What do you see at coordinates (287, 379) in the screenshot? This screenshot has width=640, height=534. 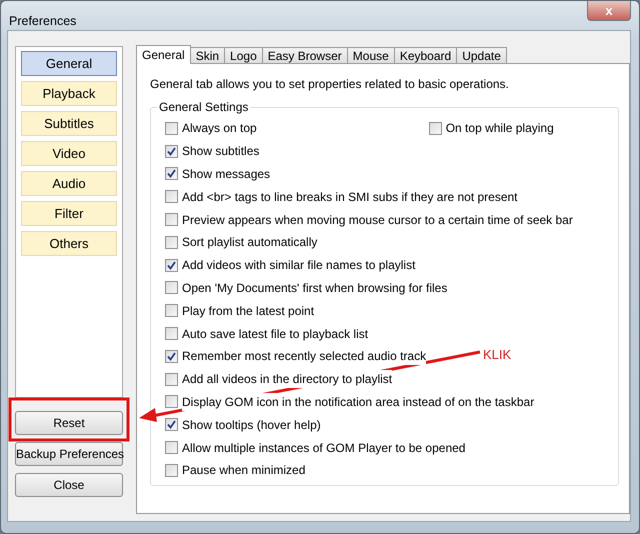 I see `checkbox-label: Add all videos in the directory to playlist` at bounding box center [287, 379].